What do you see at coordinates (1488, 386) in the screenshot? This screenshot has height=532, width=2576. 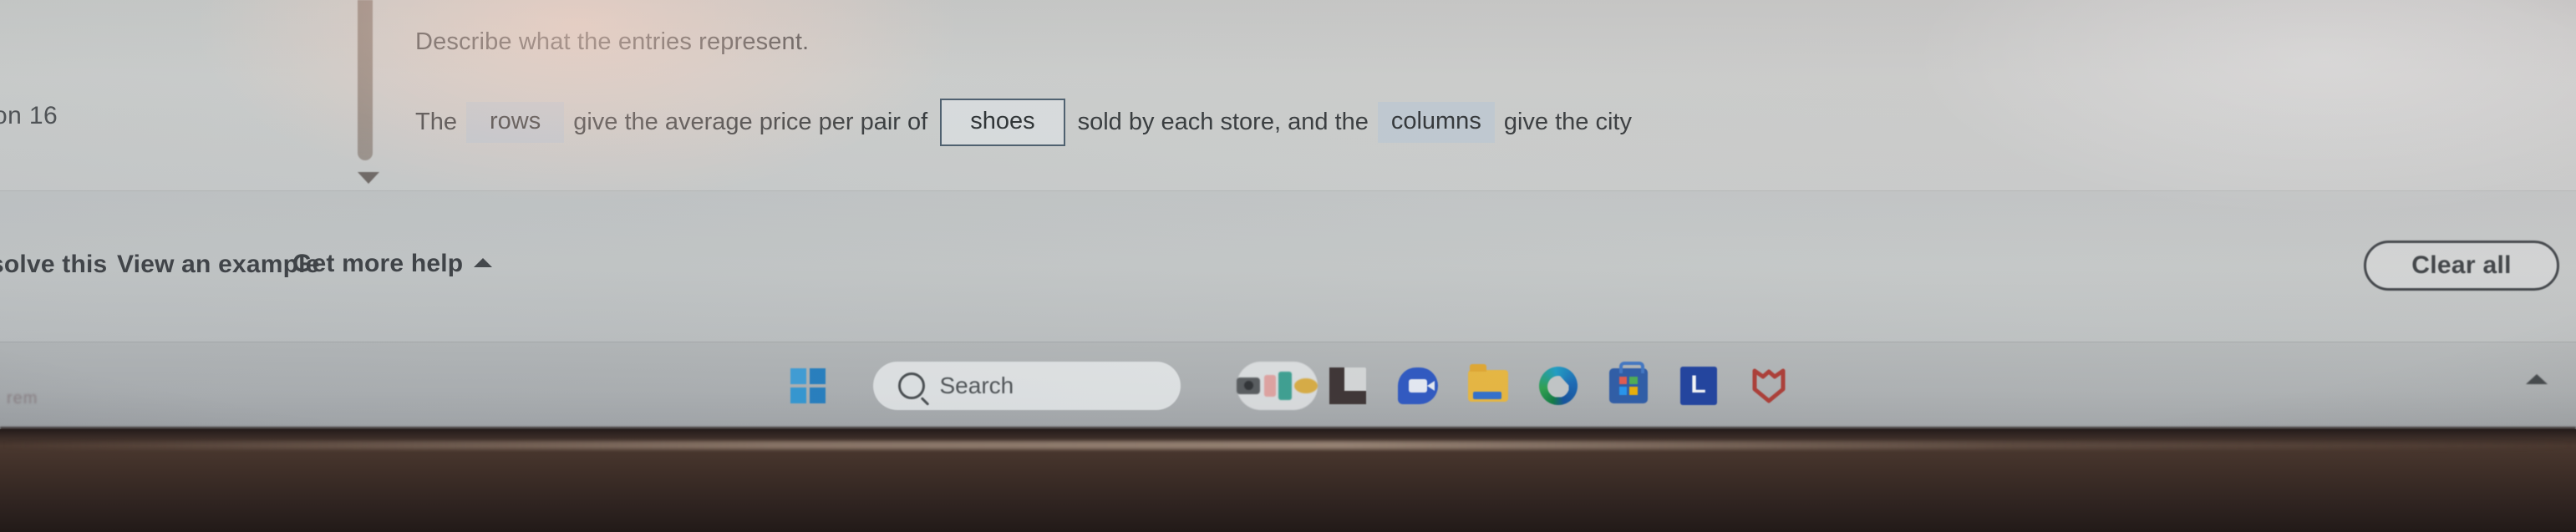 I see `file-explorer-icon` at bounding box center [1488, 386].